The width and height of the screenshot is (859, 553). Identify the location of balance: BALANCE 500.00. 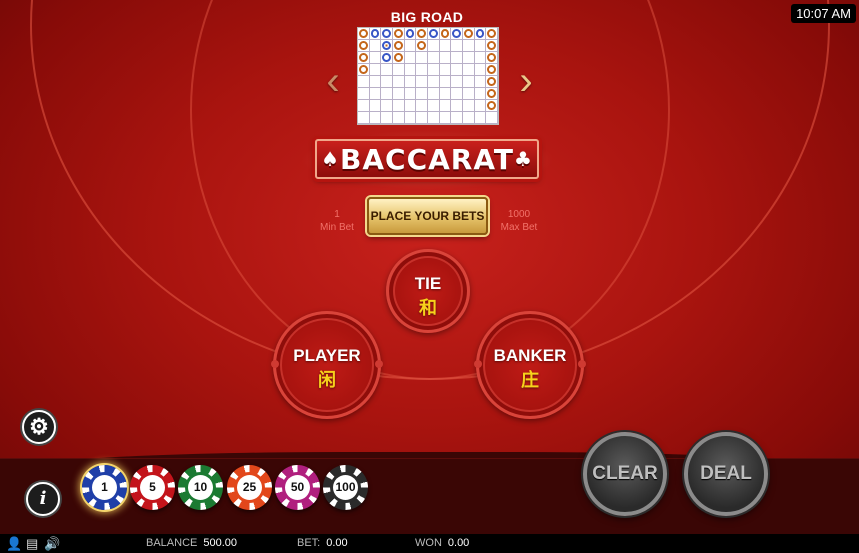
(191, 543).